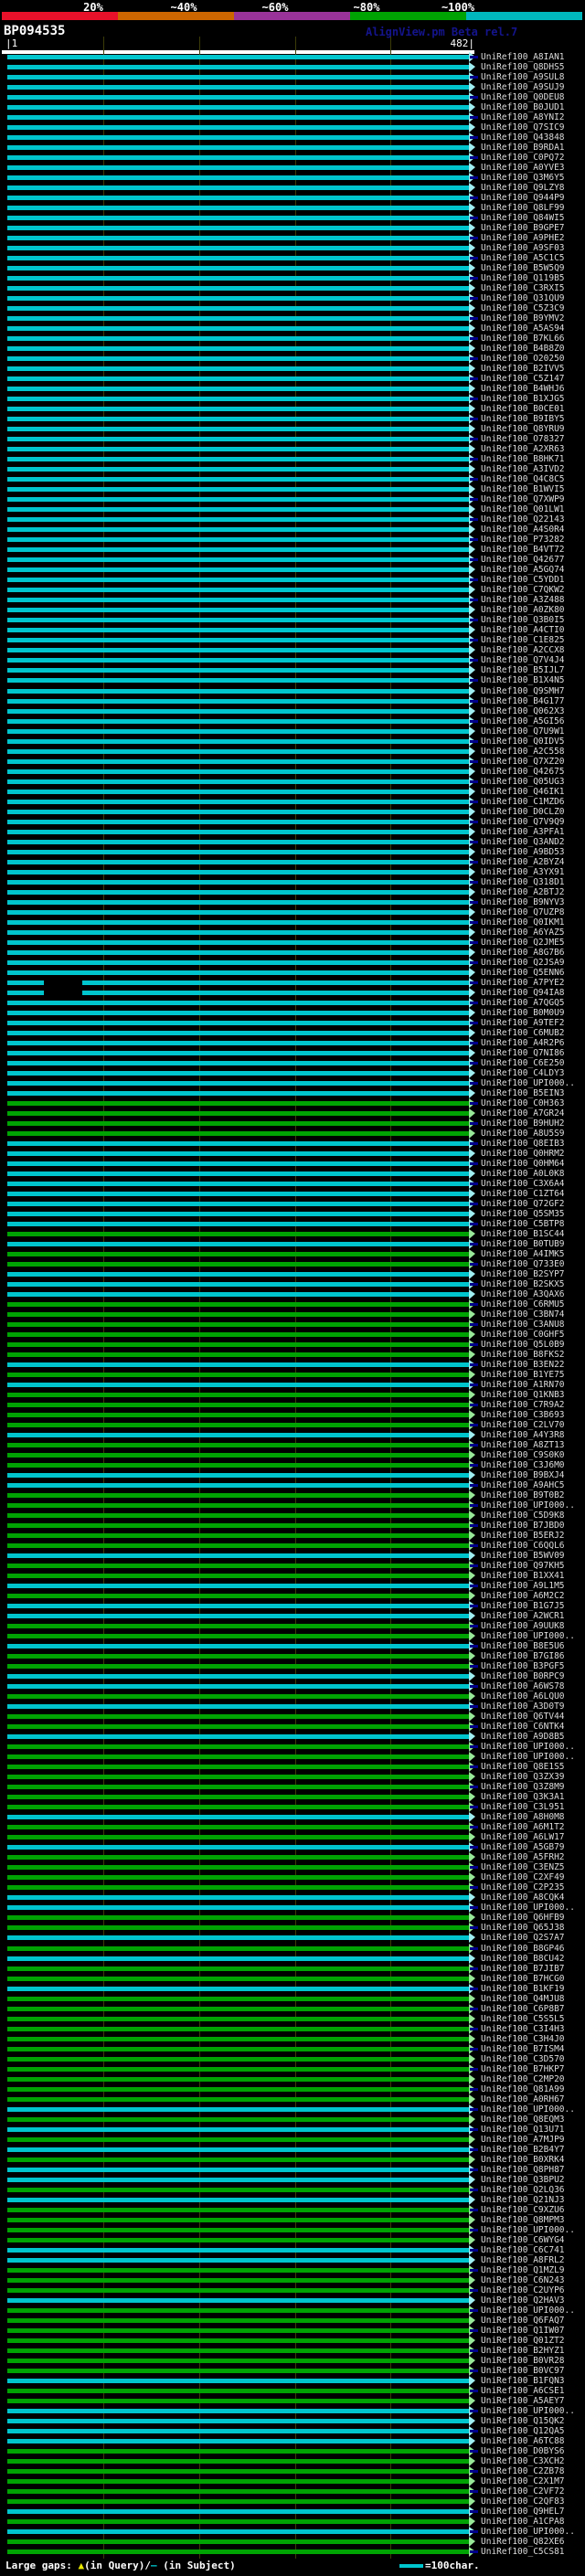 The image size is (585, 2576). Describe the element at coordinates (293, 1566) in the screenshot. I see `alignment-row: UniRef100_Q97KH5` at that location.